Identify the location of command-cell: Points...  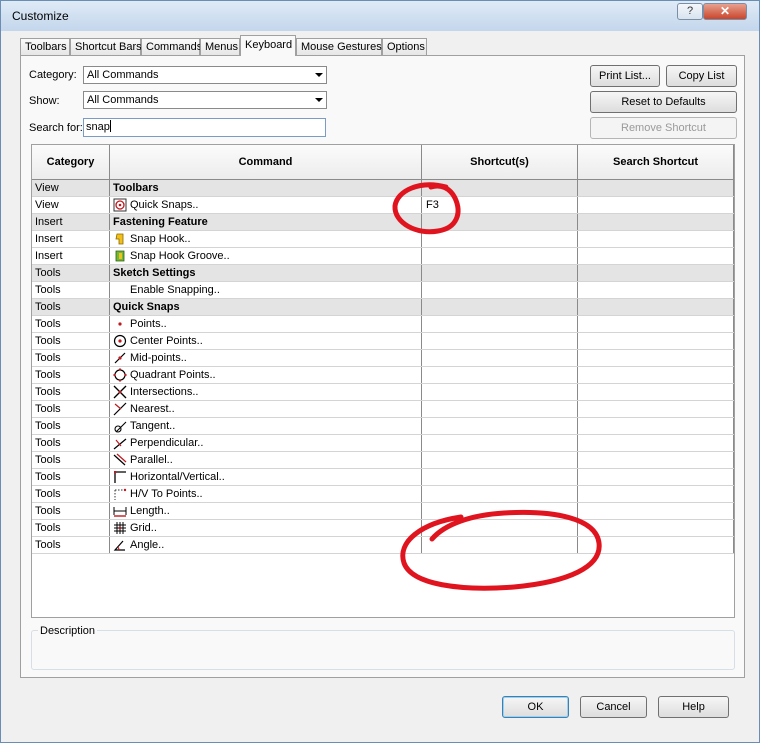
(266, 324).